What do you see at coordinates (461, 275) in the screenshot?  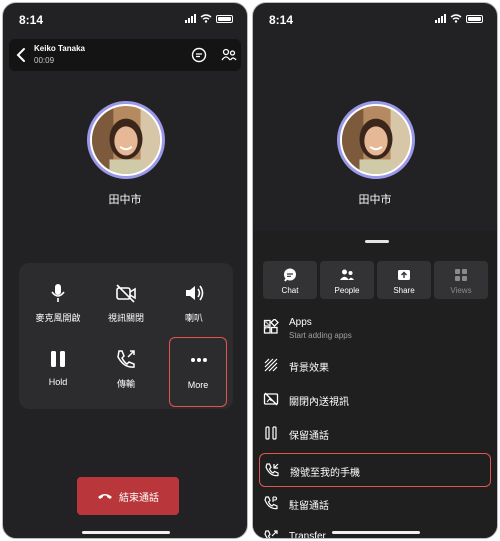 I see `views-icon` at bounding box center [461, 275].